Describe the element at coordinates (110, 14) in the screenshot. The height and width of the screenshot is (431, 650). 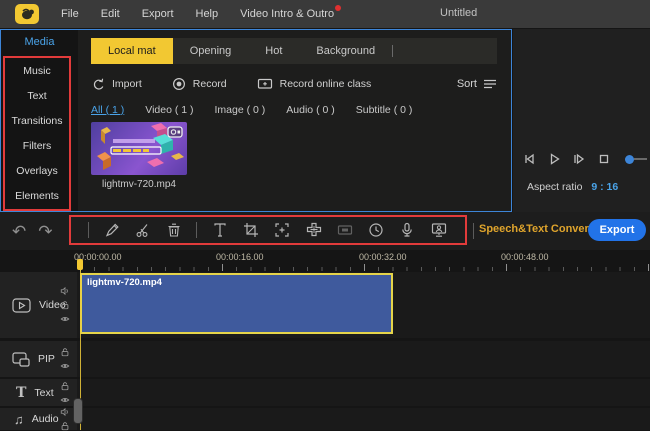
I see `menu-edit: Edit` at that location.